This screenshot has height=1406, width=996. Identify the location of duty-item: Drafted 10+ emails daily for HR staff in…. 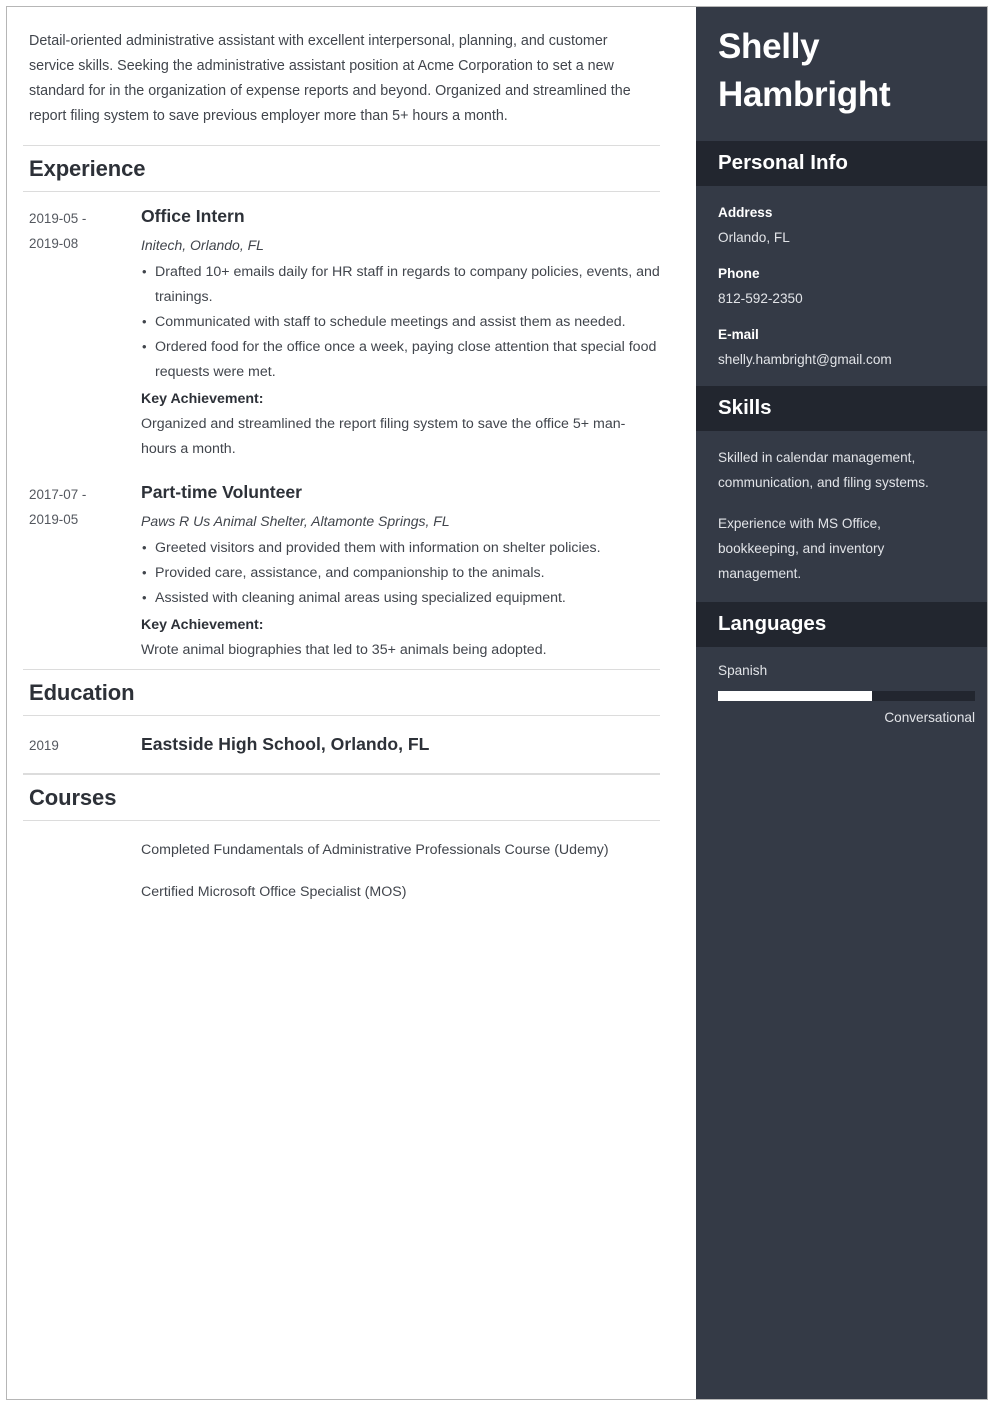
(400, 284).